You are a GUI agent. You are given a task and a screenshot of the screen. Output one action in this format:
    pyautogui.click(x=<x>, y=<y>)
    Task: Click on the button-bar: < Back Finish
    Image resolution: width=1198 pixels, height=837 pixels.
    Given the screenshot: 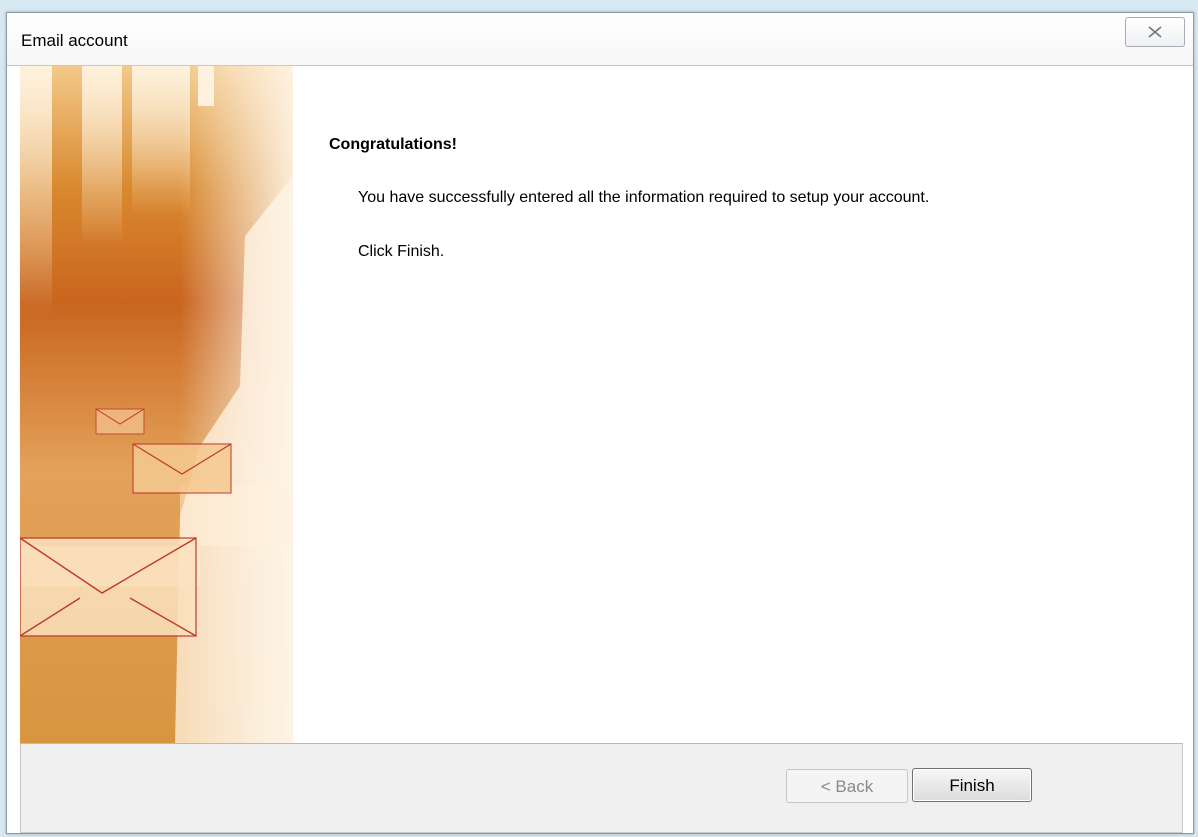 What is the action you would take?
    pyautogui.click(x=601, y=788)
    